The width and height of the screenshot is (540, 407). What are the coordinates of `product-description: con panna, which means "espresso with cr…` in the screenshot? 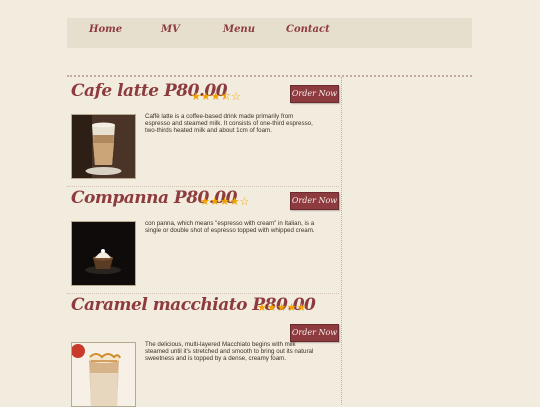 It's located at (230, 227).